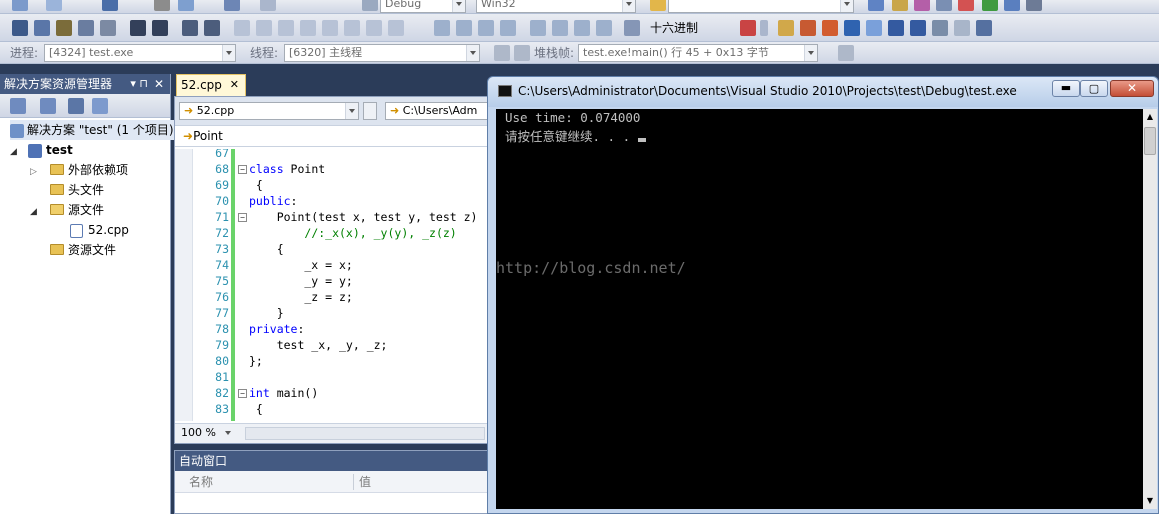 This screenshot has width=1159, height=514. I want to click on cut-icon, so click(162, 5).